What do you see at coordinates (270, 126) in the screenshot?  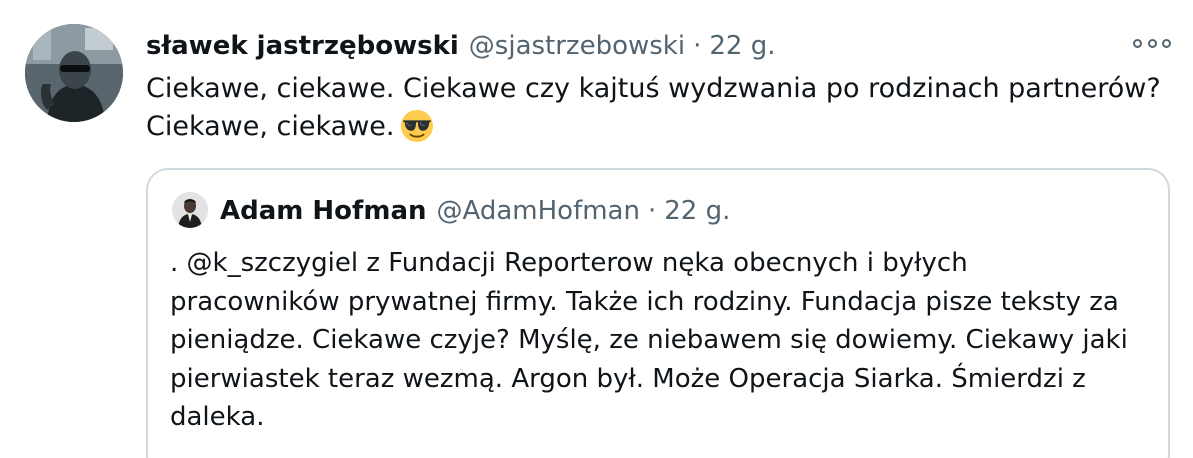 I see `tweet-text-line: Ciekawe, ciekawe.` at bounding box center [270, 126].